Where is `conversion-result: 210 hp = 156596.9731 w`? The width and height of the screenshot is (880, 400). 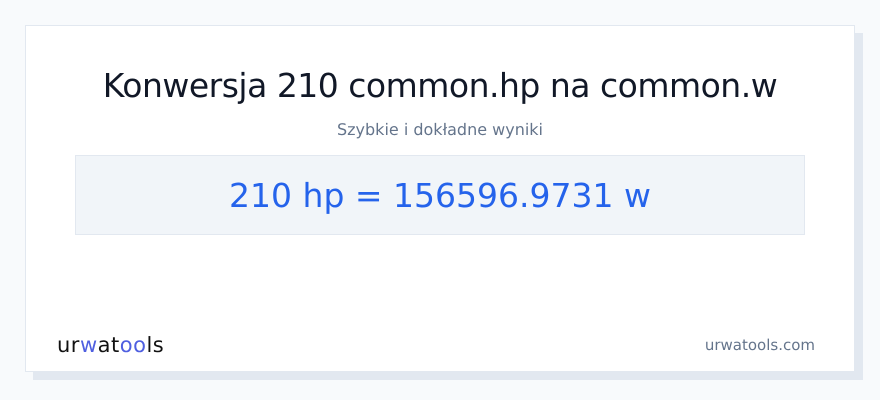
conversion-result: 210 hp = 156596.9731 w is located at coordinates (440, 195).